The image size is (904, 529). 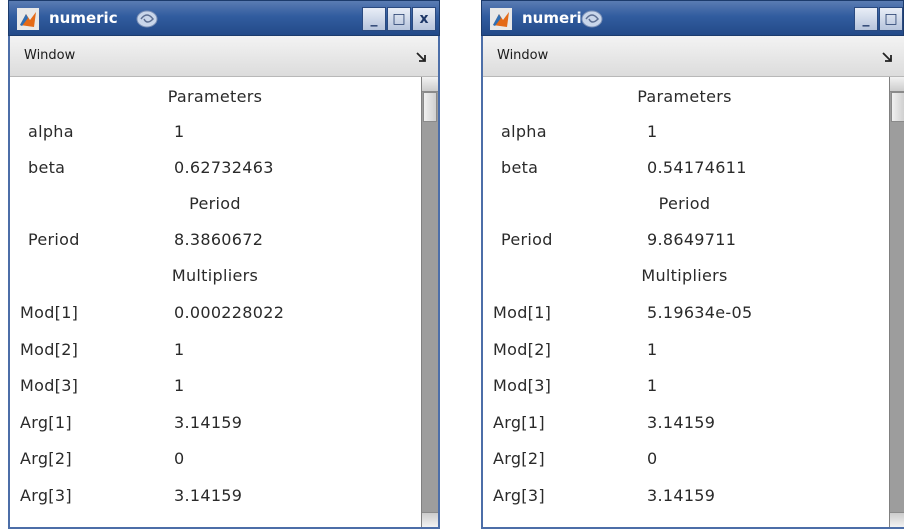 I want to click on period-row: Period 8.3860672, so click(x=146, y=239).